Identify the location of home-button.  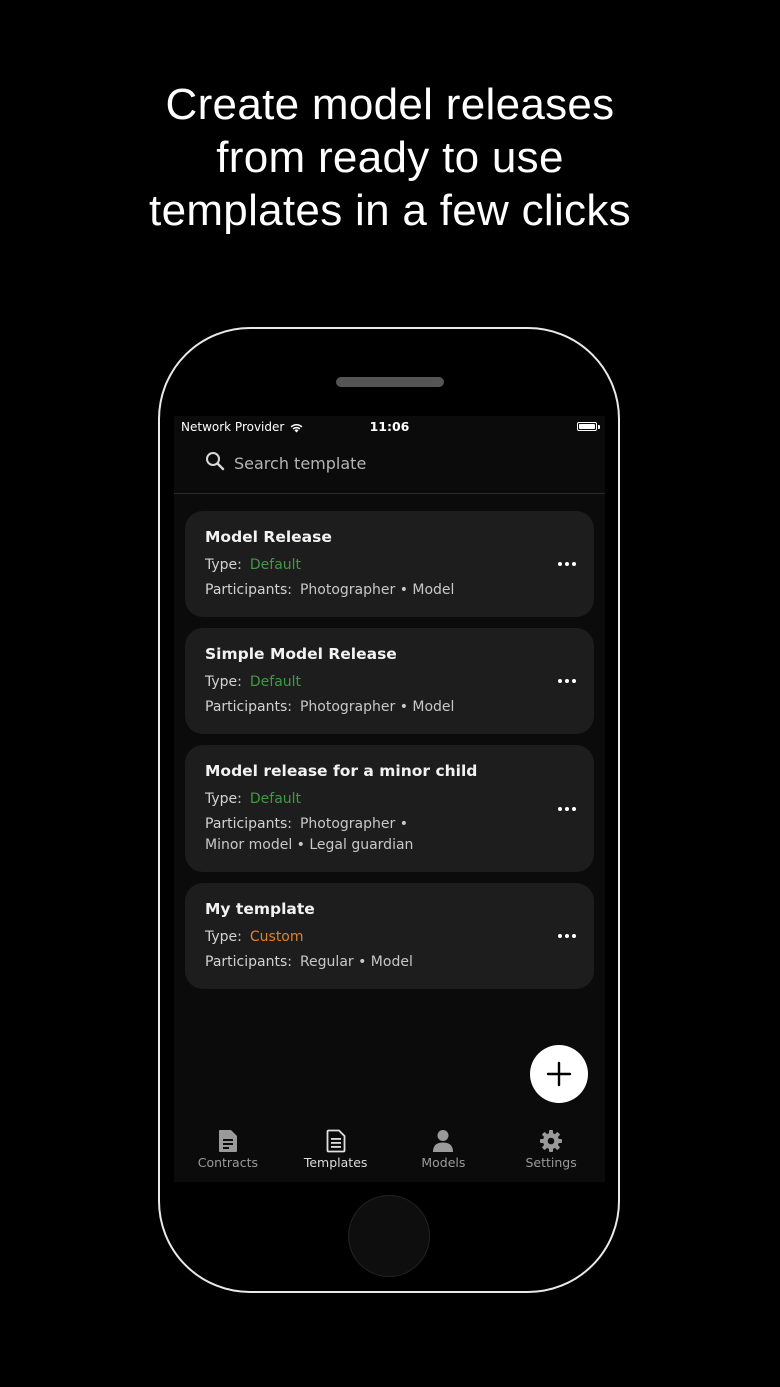
(389, 1236).